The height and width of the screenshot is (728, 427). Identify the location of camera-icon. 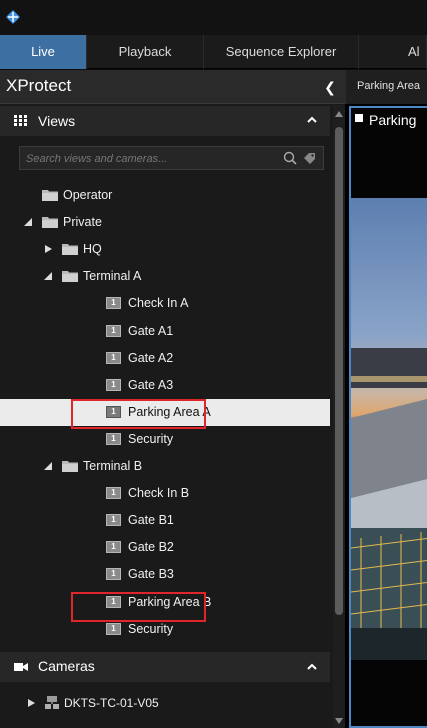
(21, 667).